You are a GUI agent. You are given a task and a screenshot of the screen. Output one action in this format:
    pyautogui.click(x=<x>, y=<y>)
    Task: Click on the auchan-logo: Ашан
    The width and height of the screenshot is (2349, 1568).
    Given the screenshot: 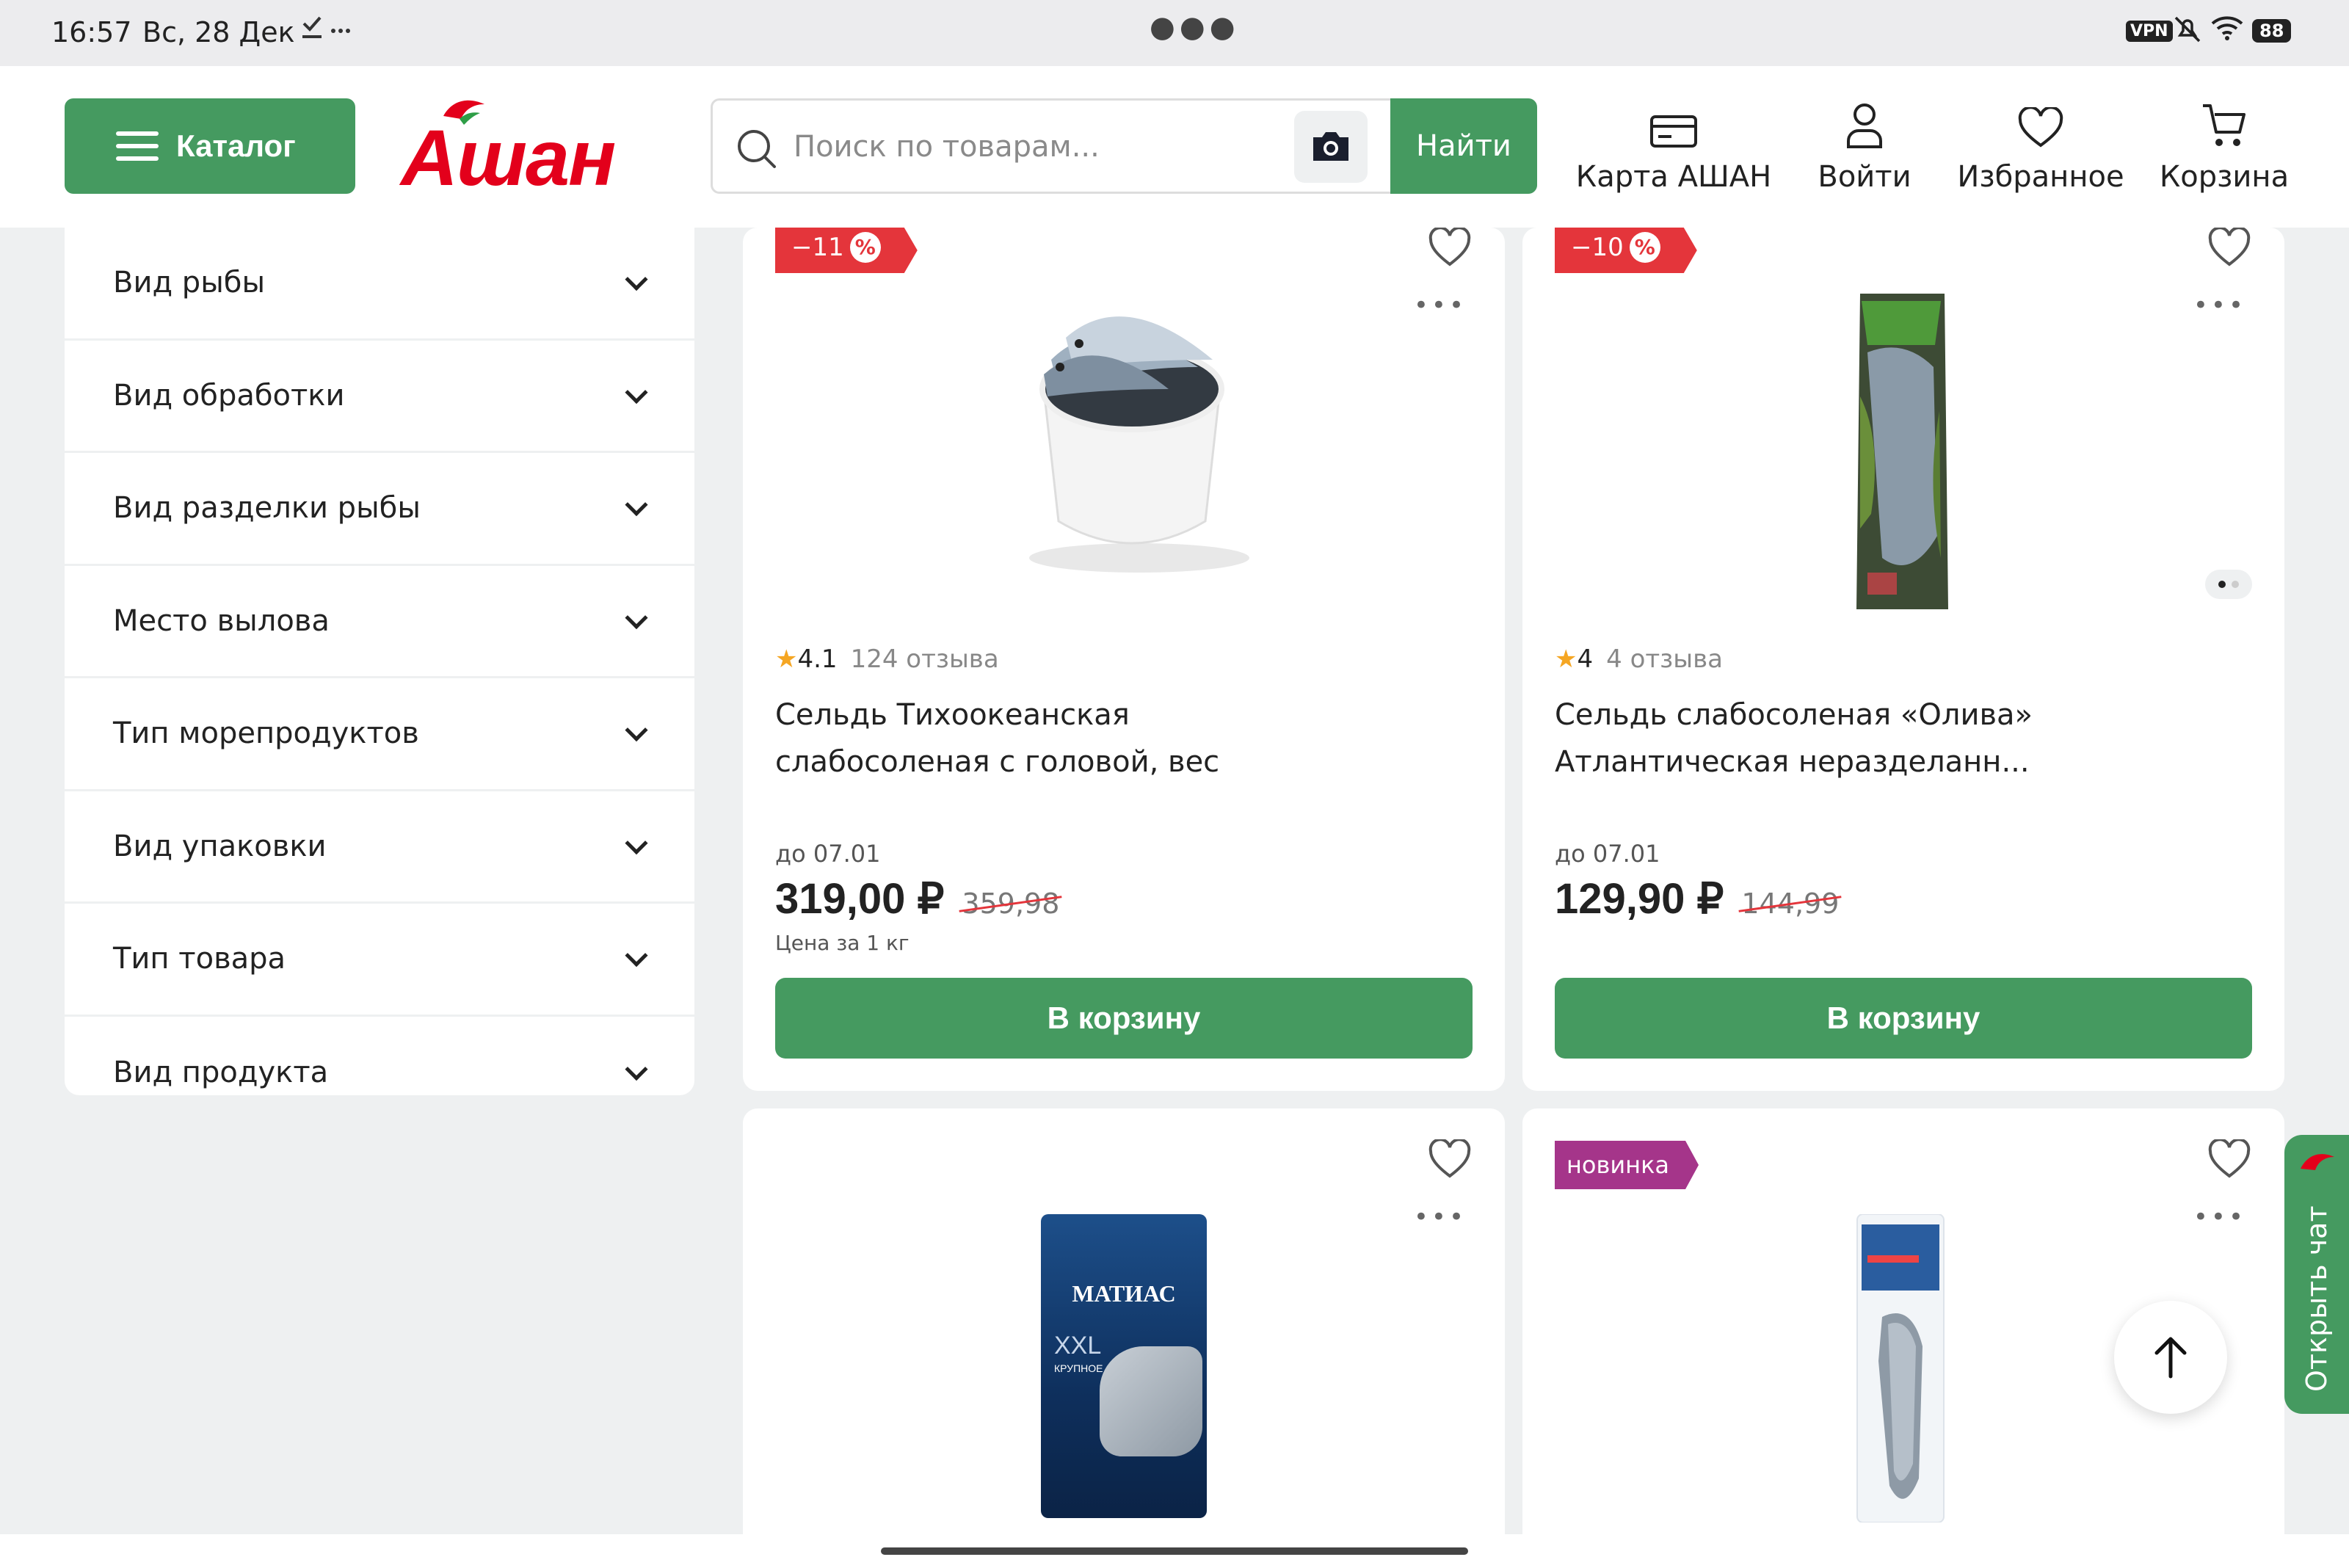 What is the action you would take?
    pyautogui.click(x=533, y=150)
    